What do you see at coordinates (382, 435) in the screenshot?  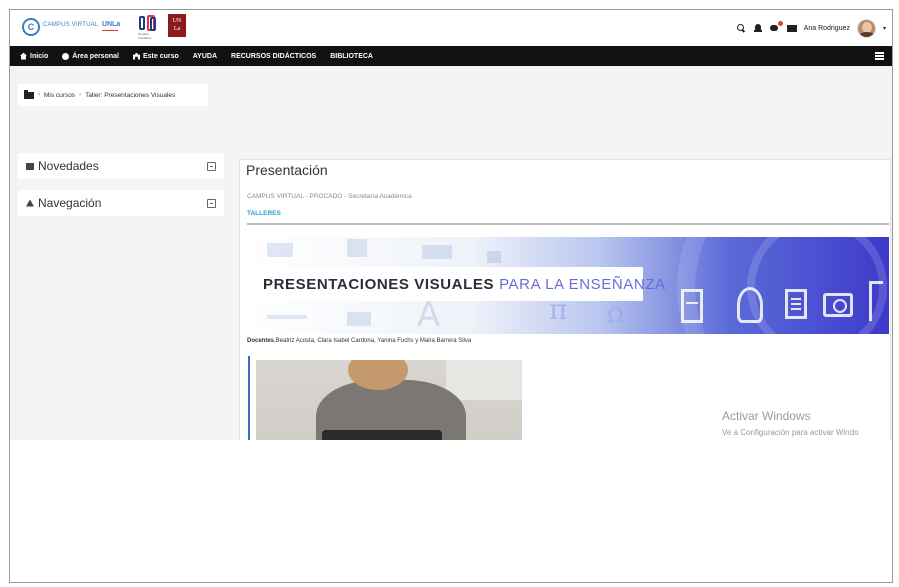 I see `photo-laptop` at bounding box center [382, 435].